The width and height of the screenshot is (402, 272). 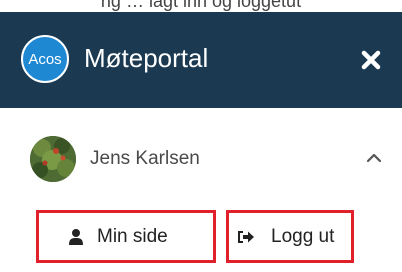 I want to click on my-page-button: Min side, so click(x=126, y=236).